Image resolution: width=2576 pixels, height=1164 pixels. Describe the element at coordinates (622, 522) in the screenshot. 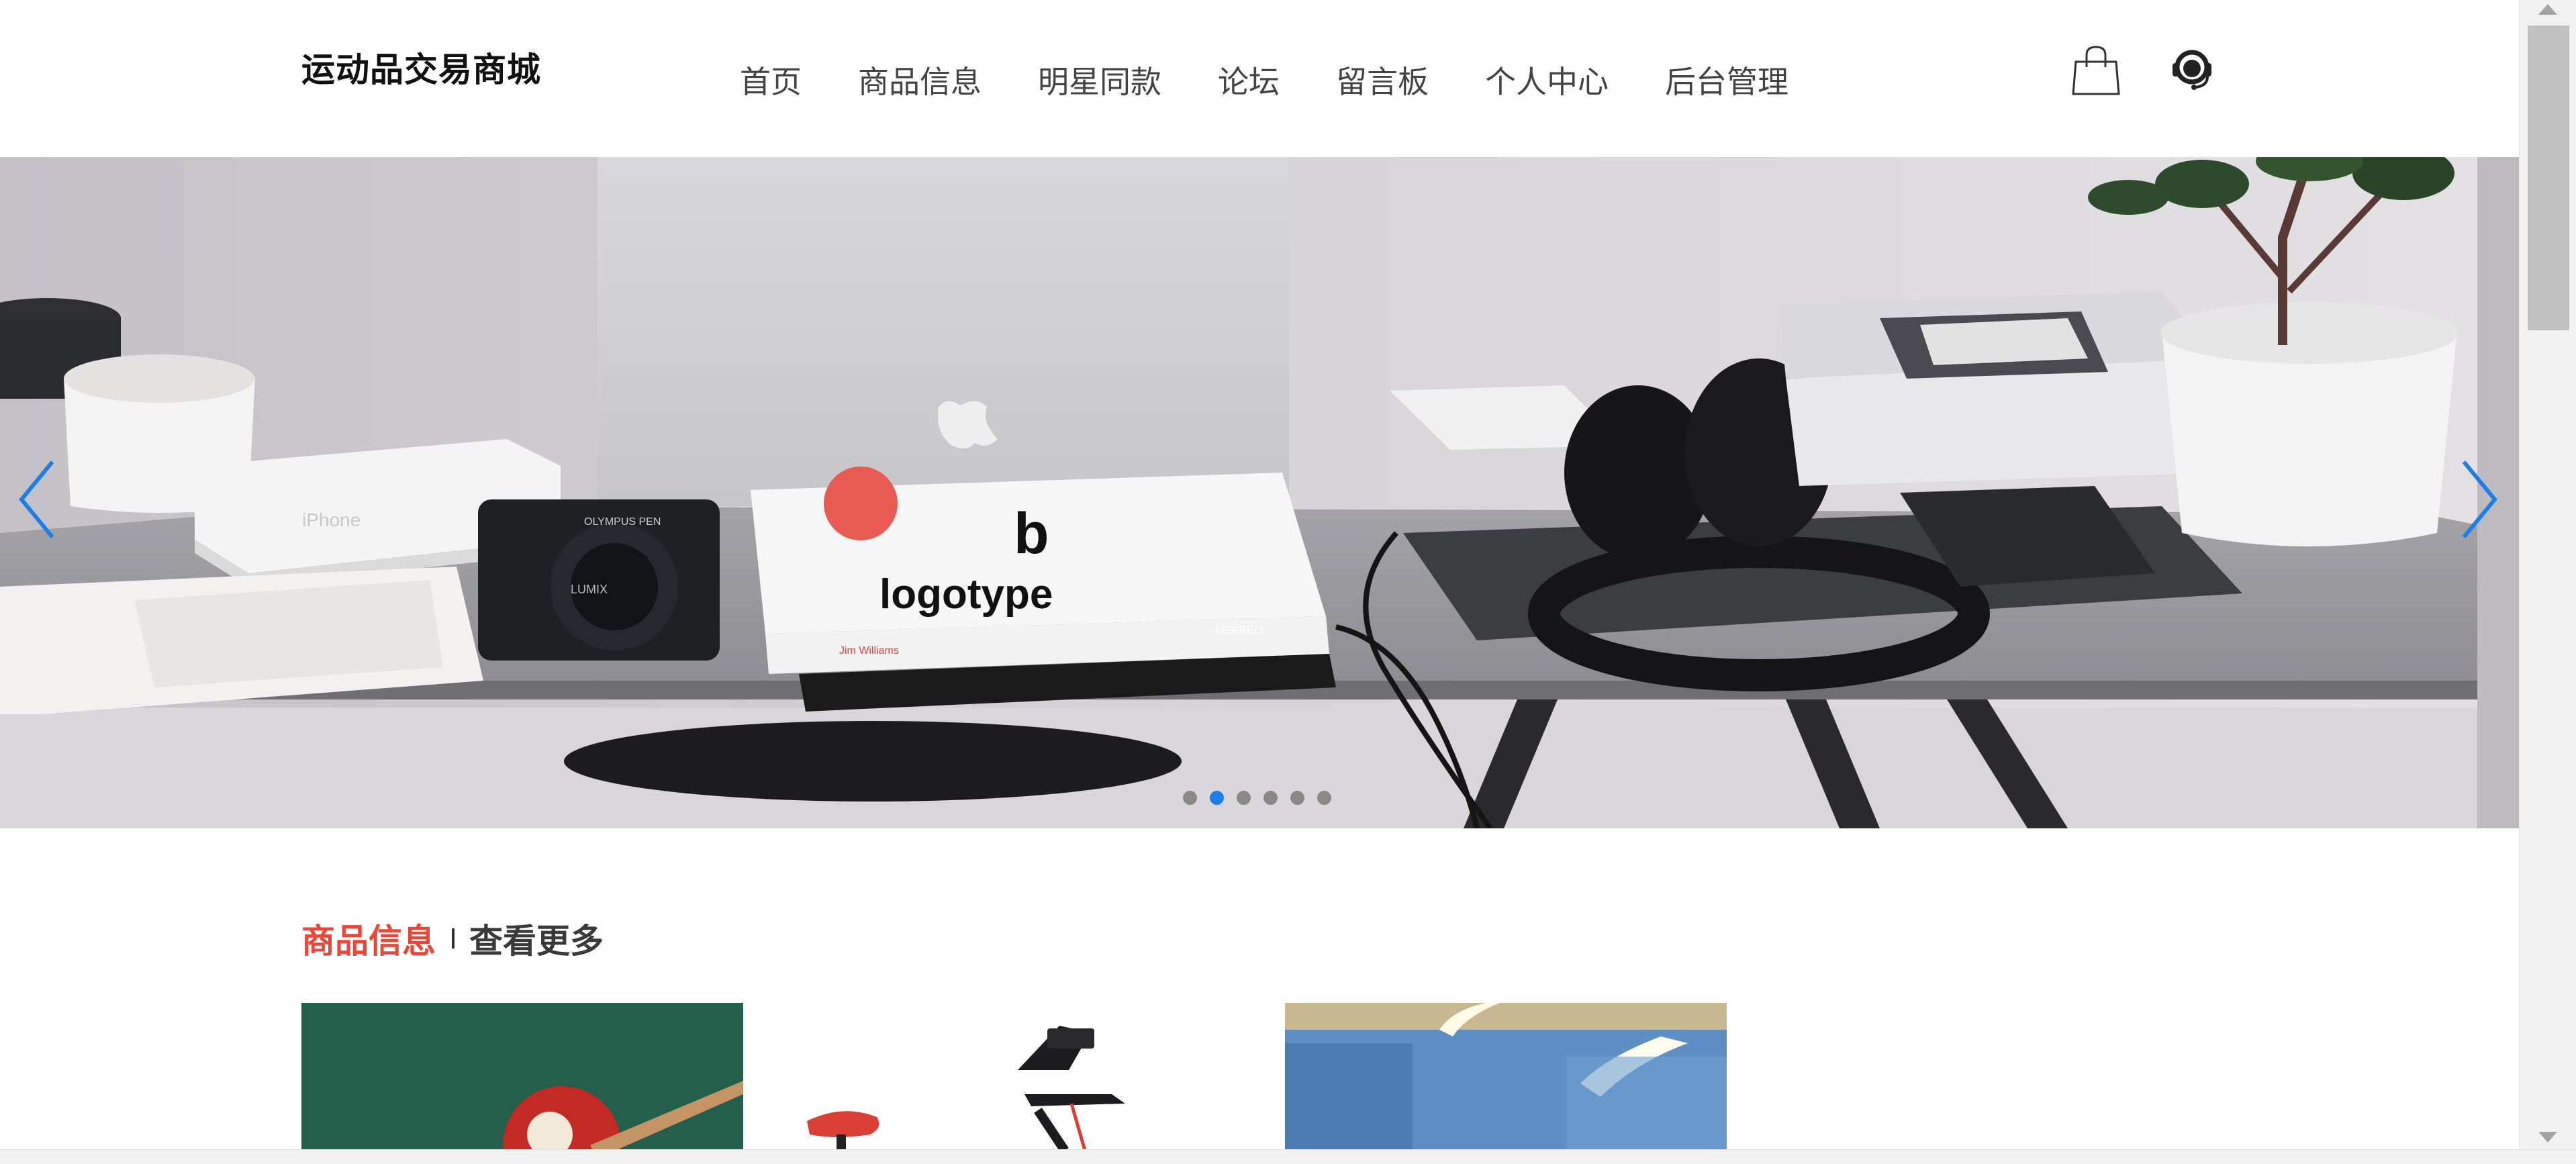

I see `banner-camera-brand: OLYMPUS PEN` at that location.